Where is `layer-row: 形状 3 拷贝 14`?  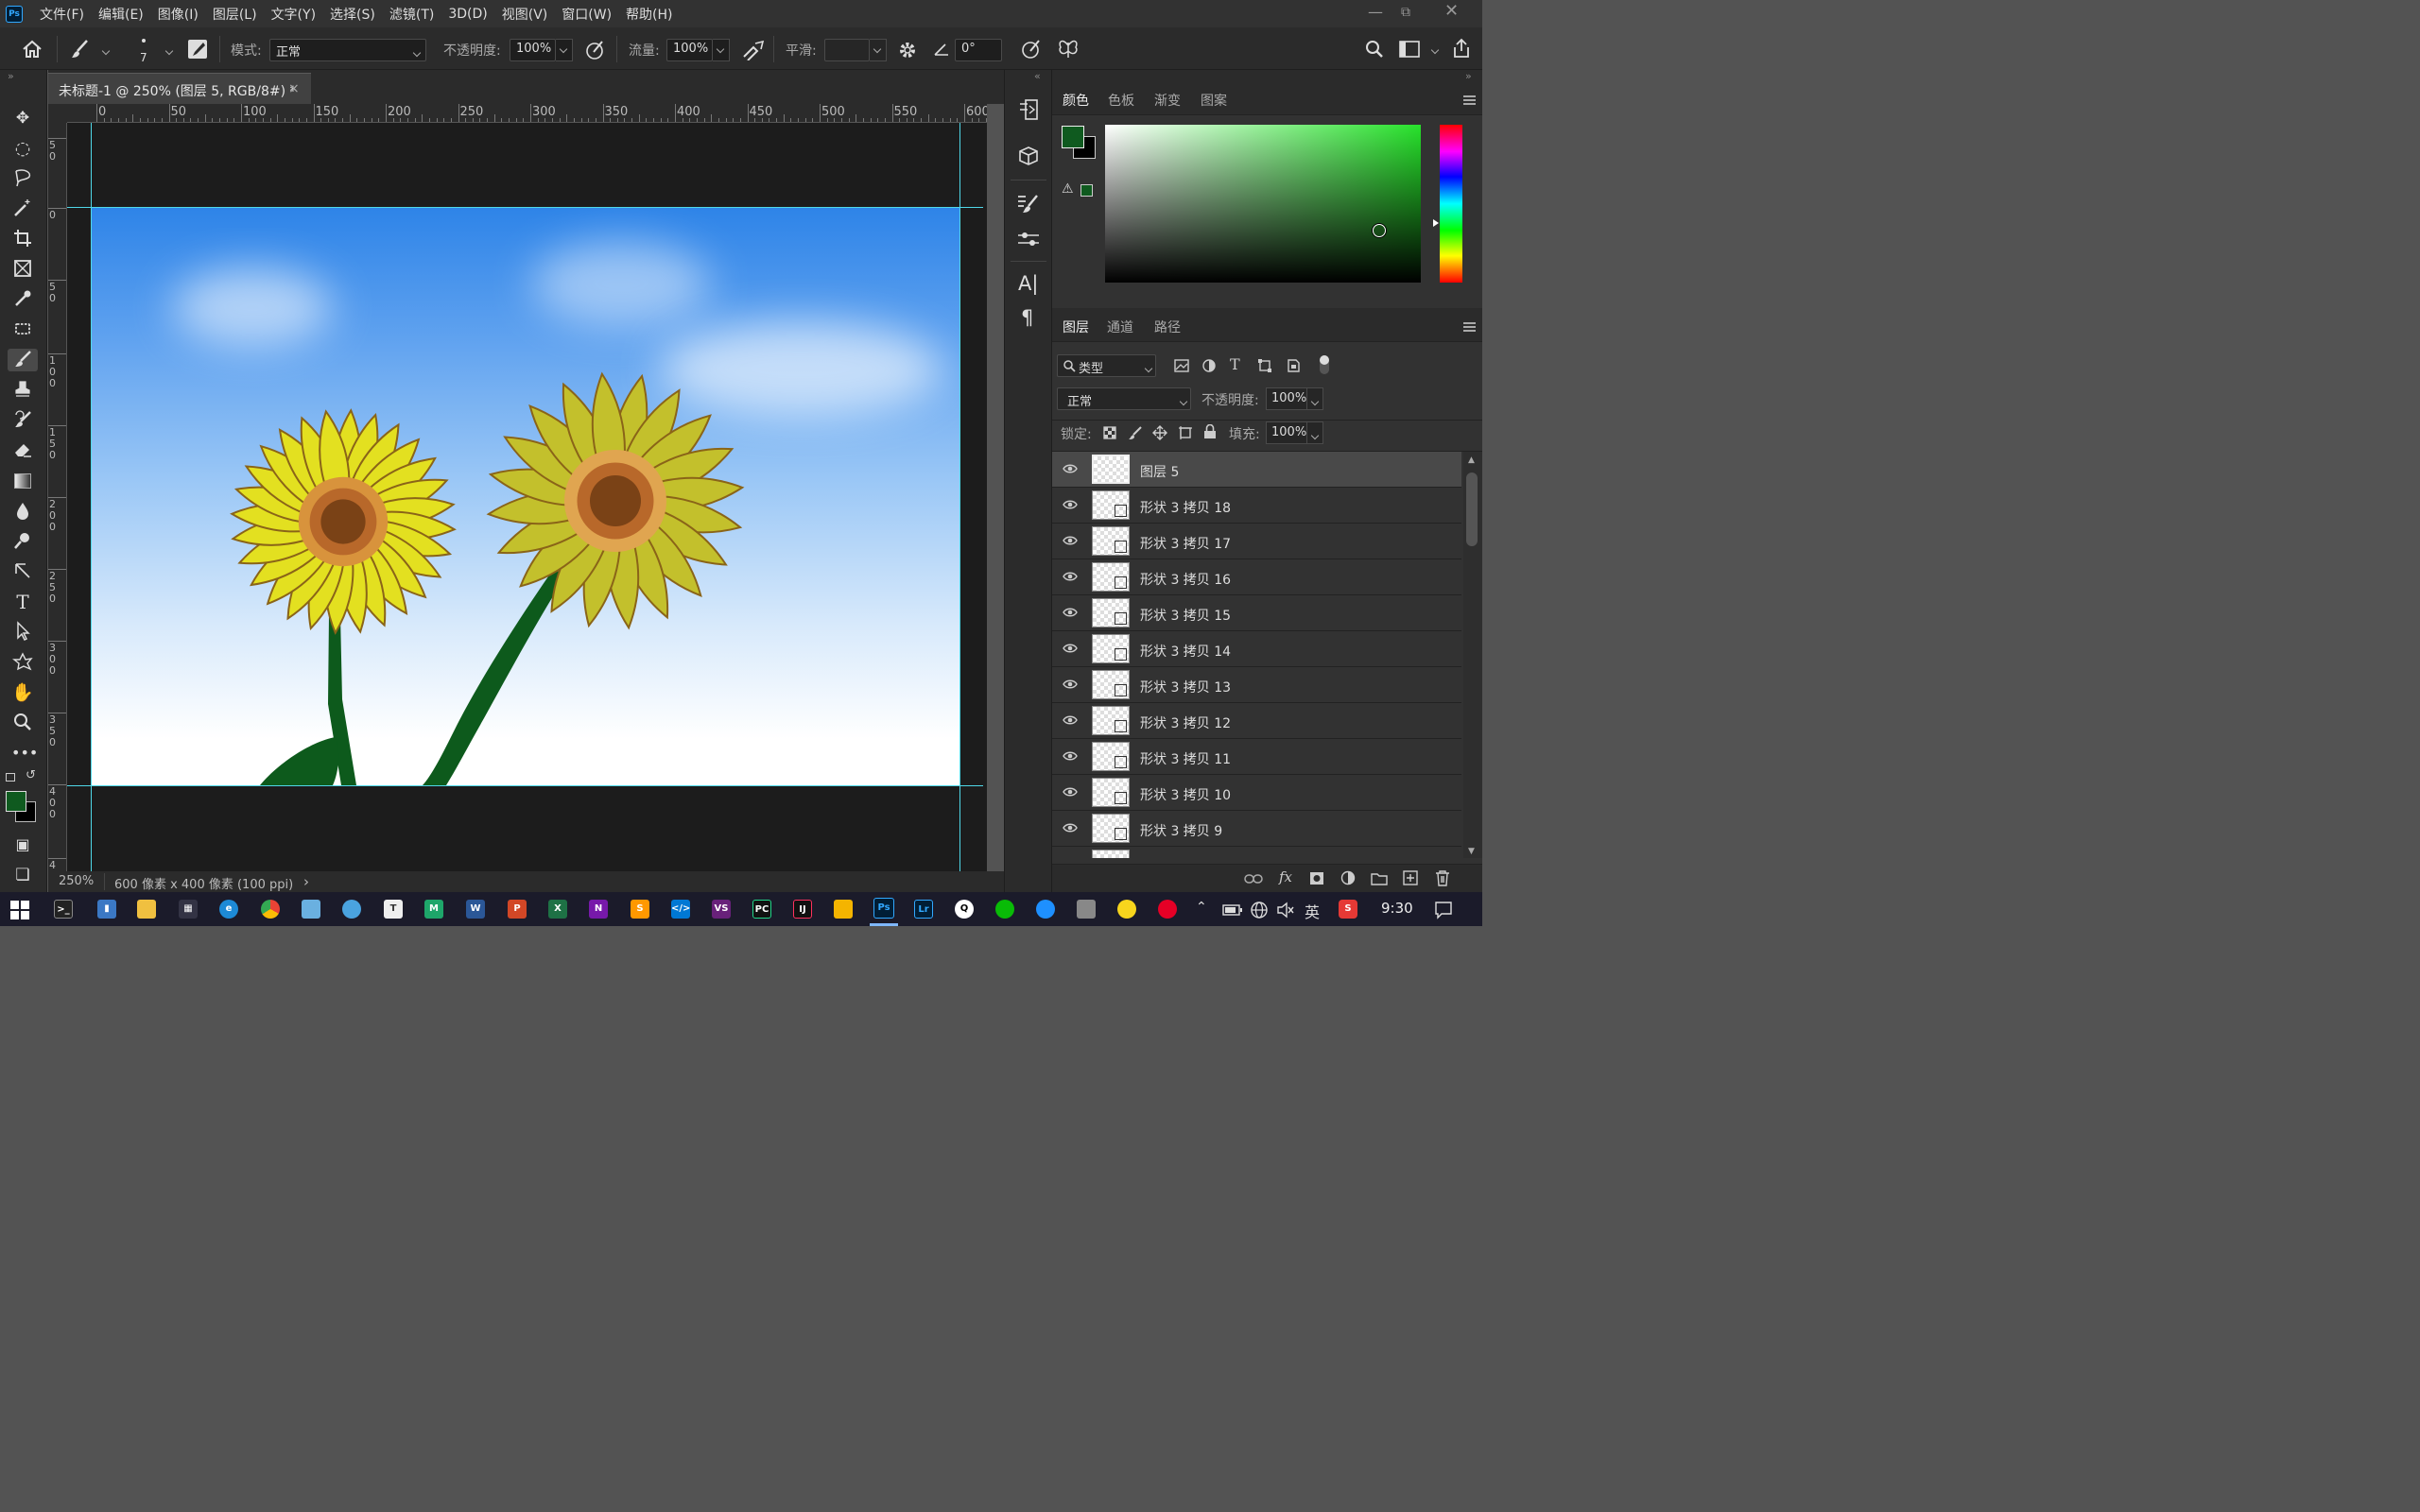 layer-row: 形状 3 拷贝 14 is located at coordinates (1256, 649).